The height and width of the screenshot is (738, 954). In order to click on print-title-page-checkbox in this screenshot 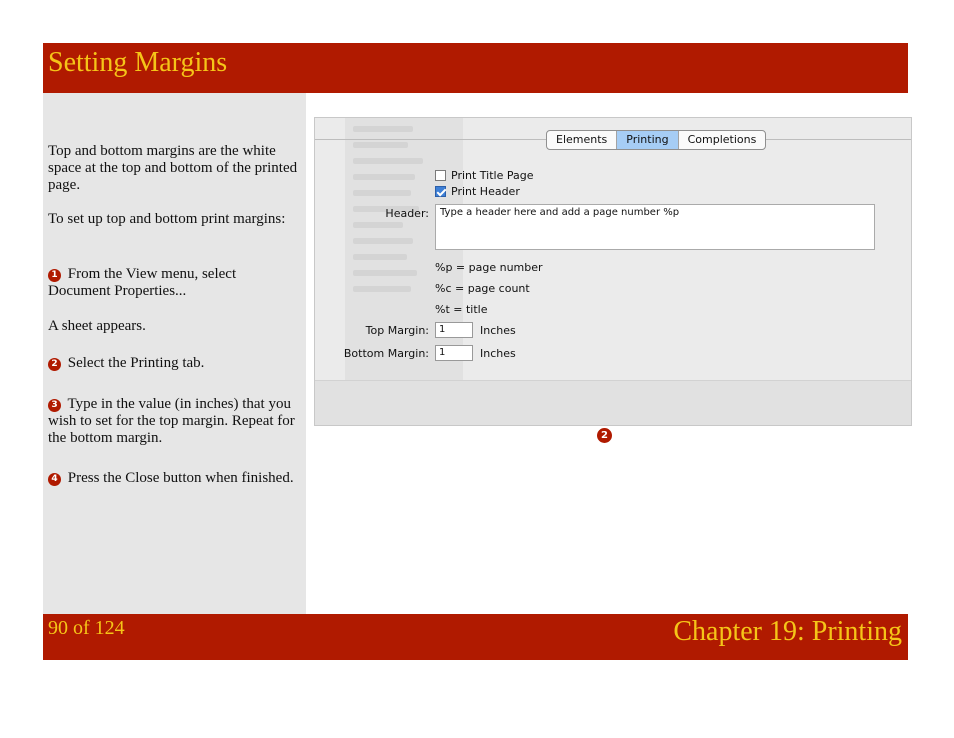, I will do `click(440, 175)`.